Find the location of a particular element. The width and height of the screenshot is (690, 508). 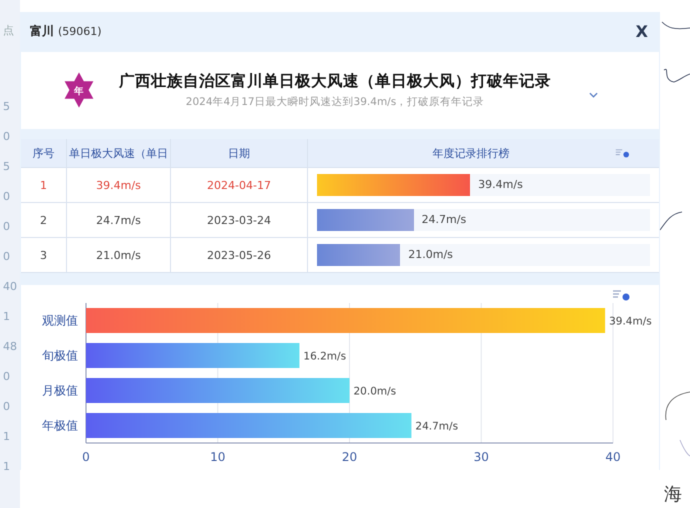

bar-value: 21.0m/s is located at coordinates (430, 254).